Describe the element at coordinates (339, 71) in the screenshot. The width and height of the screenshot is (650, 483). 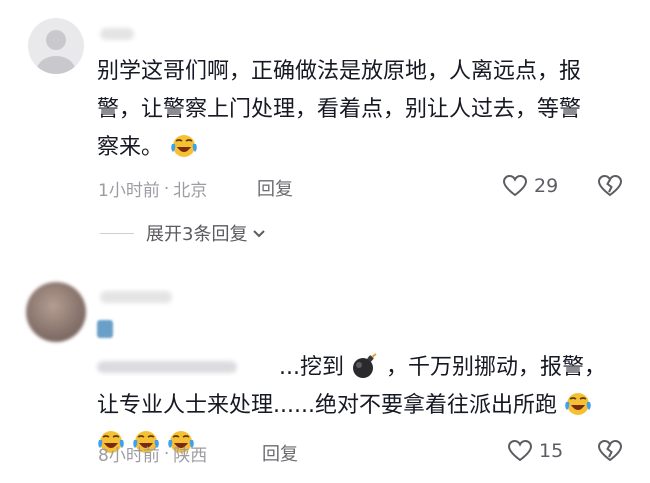
I see `comment-line: 别学这哥们啊，正确做法是放原地，人离远点，报` at that location.